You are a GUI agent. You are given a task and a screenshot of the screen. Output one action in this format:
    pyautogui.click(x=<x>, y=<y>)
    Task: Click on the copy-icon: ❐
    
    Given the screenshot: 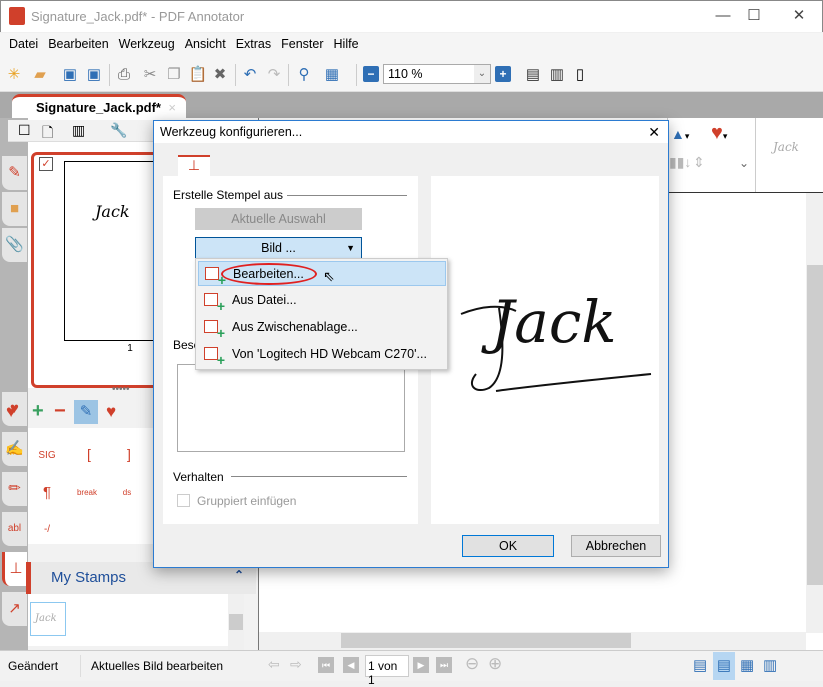 What is the action you would take?
    pyautogui.click(x=174, y=75)
    